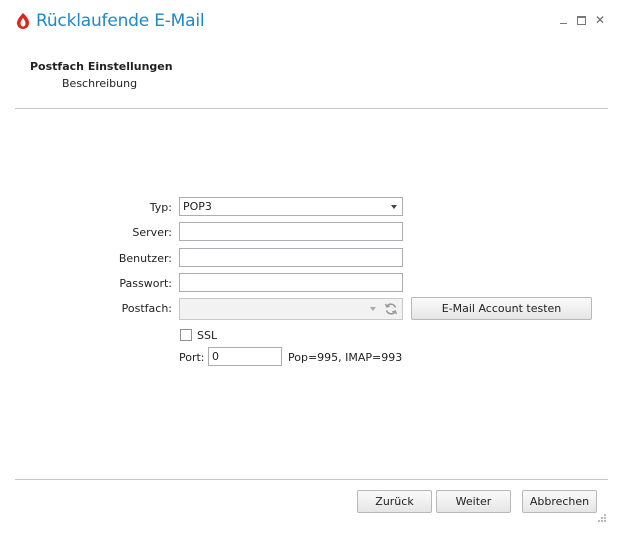 This screenshot has height=537, width=621. I want to click on port-label: Port:, so click(192, 357).